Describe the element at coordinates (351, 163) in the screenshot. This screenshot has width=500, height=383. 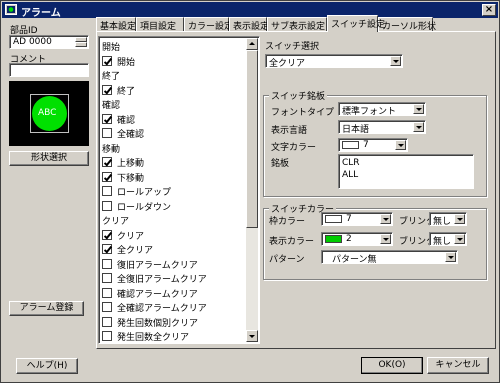
I see `plate-line-1: CLR` at that location.